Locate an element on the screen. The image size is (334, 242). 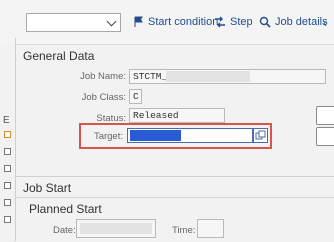
job-name-value: STCTM_ is located at coordinates (150, 76).